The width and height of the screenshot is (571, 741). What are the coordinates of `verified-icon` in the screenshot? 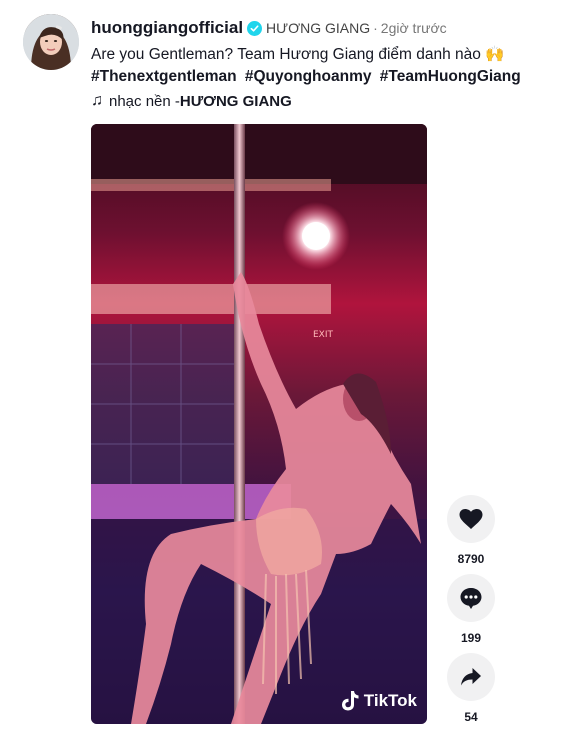 It's located at (255, 28).